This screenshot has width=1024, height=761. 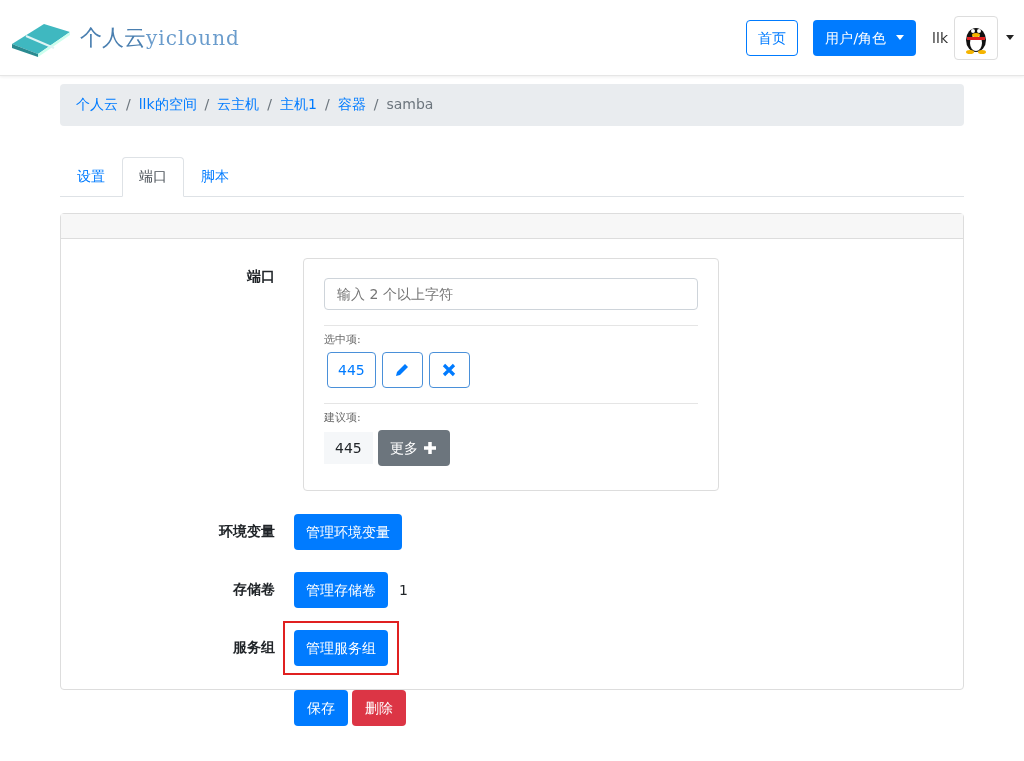 What do you see at coordinates (410, 105) in the screenshot?
I see `breadcrumb-current: samba` at bounding box center [410, 105].